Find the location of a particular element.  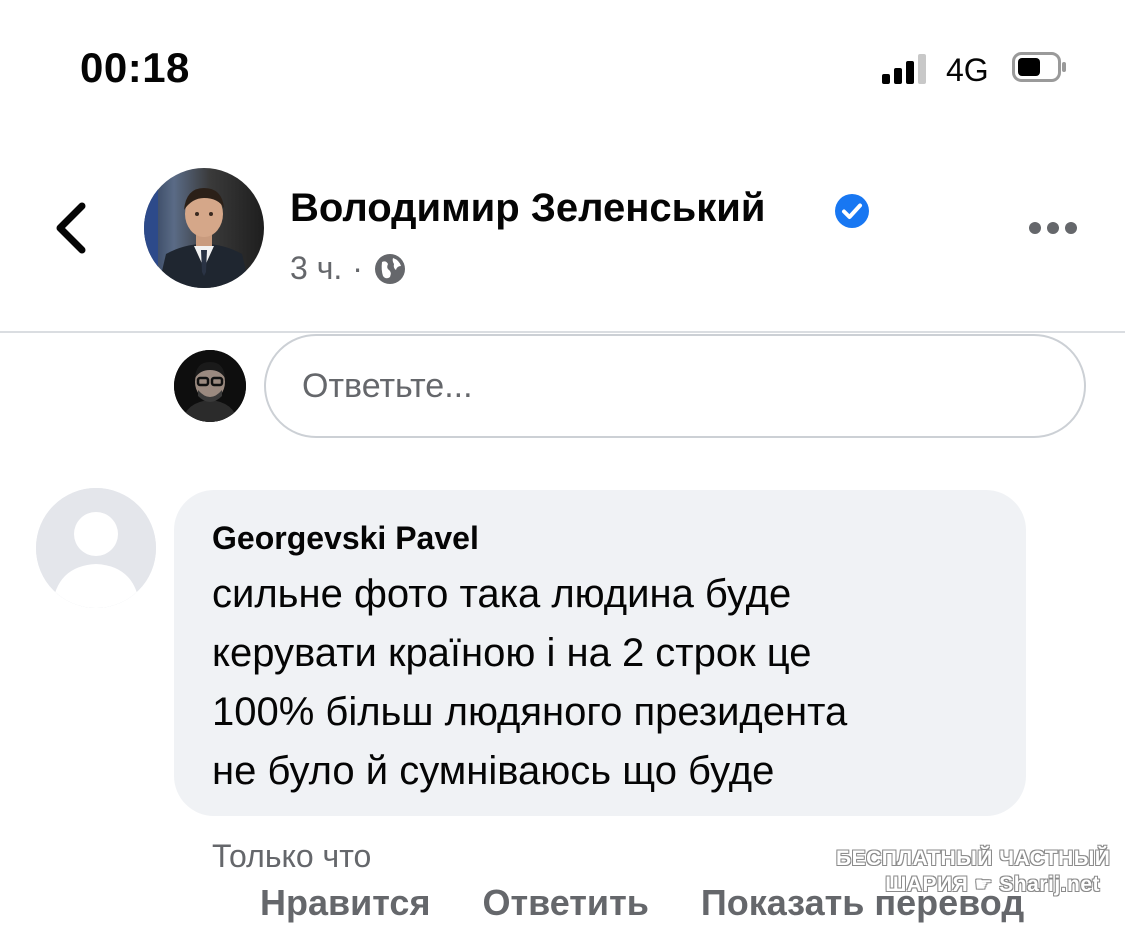

comment-time: Только что is located at coordinates (292, 856).